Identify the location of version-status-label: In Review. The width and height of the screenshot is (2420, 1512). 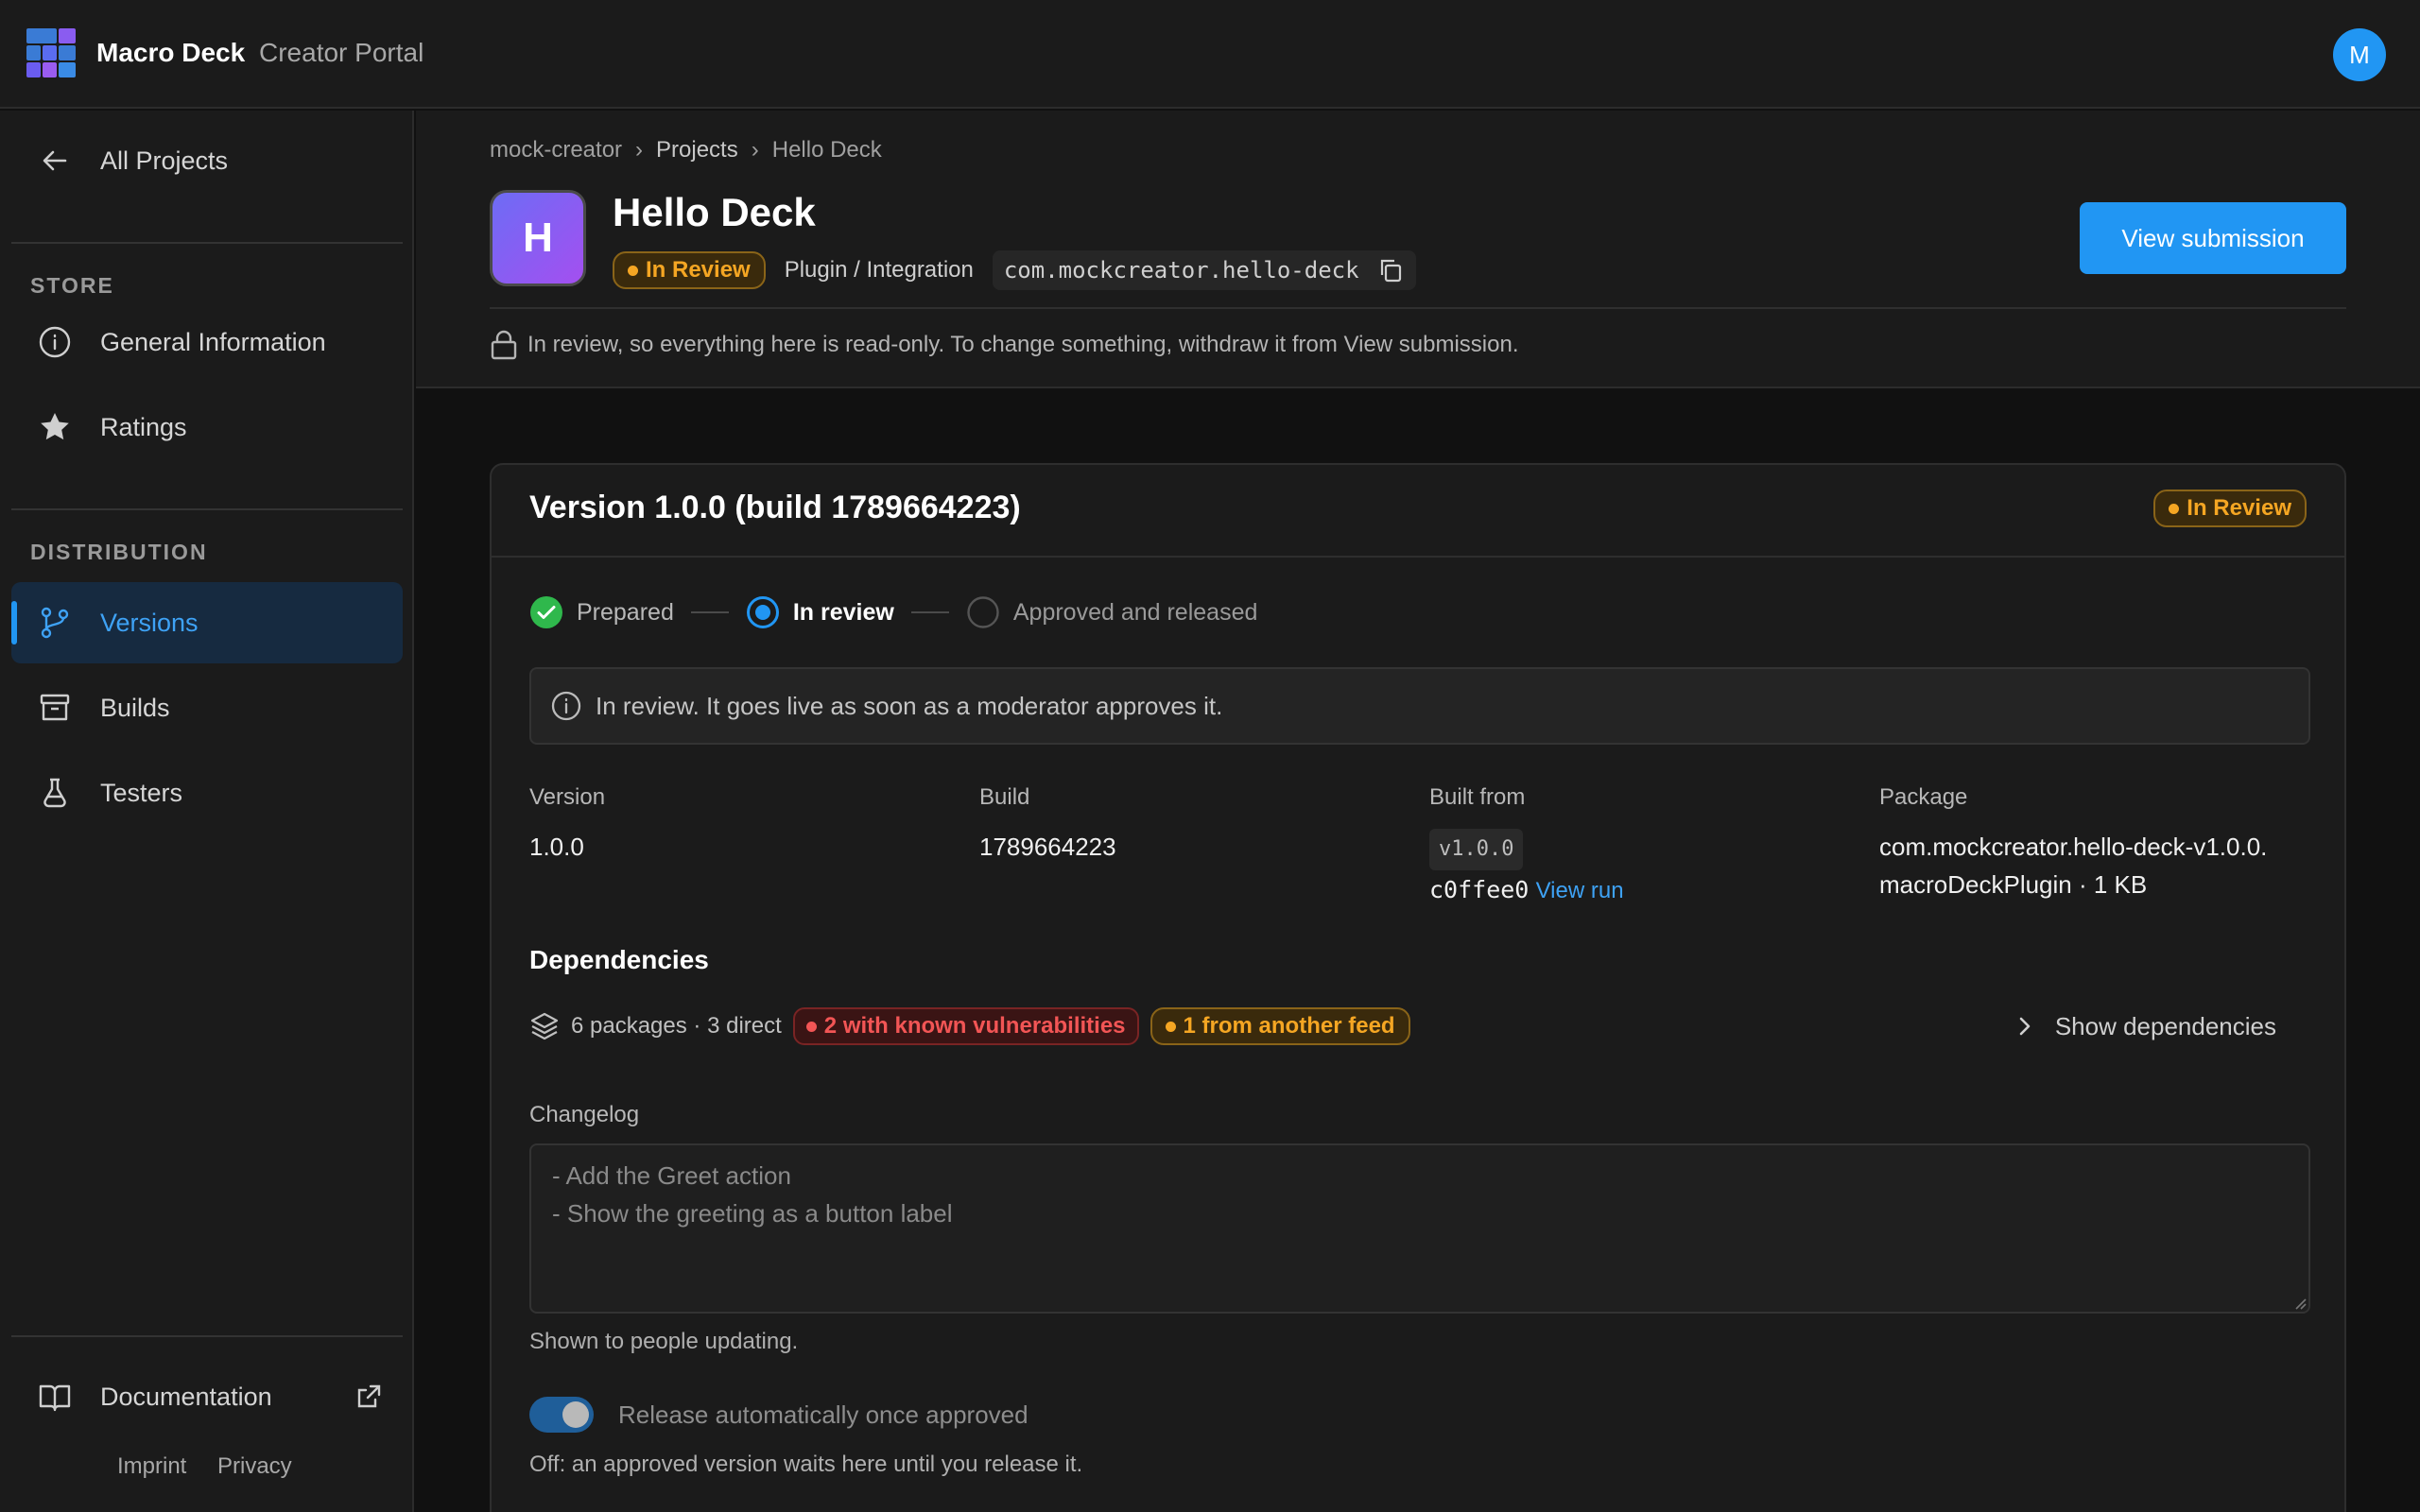
(2239, 508).